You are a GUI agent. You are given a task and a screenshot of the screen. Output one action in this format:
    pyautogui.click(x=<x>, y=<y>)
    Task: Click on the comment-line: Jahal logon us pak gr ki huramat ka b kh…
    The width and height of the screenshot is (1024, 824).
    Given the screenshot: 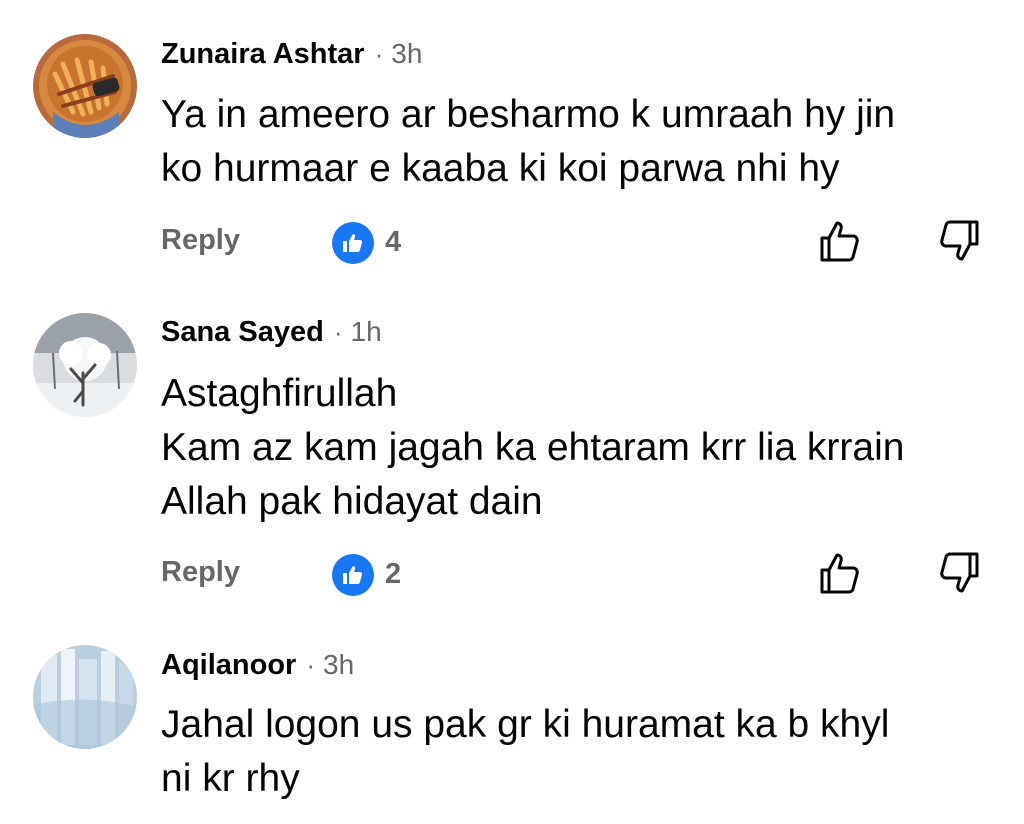 What is the action you would take?
    pyautogui.click(x=525, y=724)
    